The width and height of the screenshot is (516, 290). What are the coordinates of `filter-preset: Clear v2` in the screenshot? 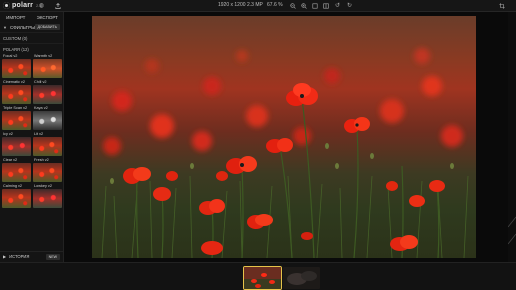 It's located at (16, 170).